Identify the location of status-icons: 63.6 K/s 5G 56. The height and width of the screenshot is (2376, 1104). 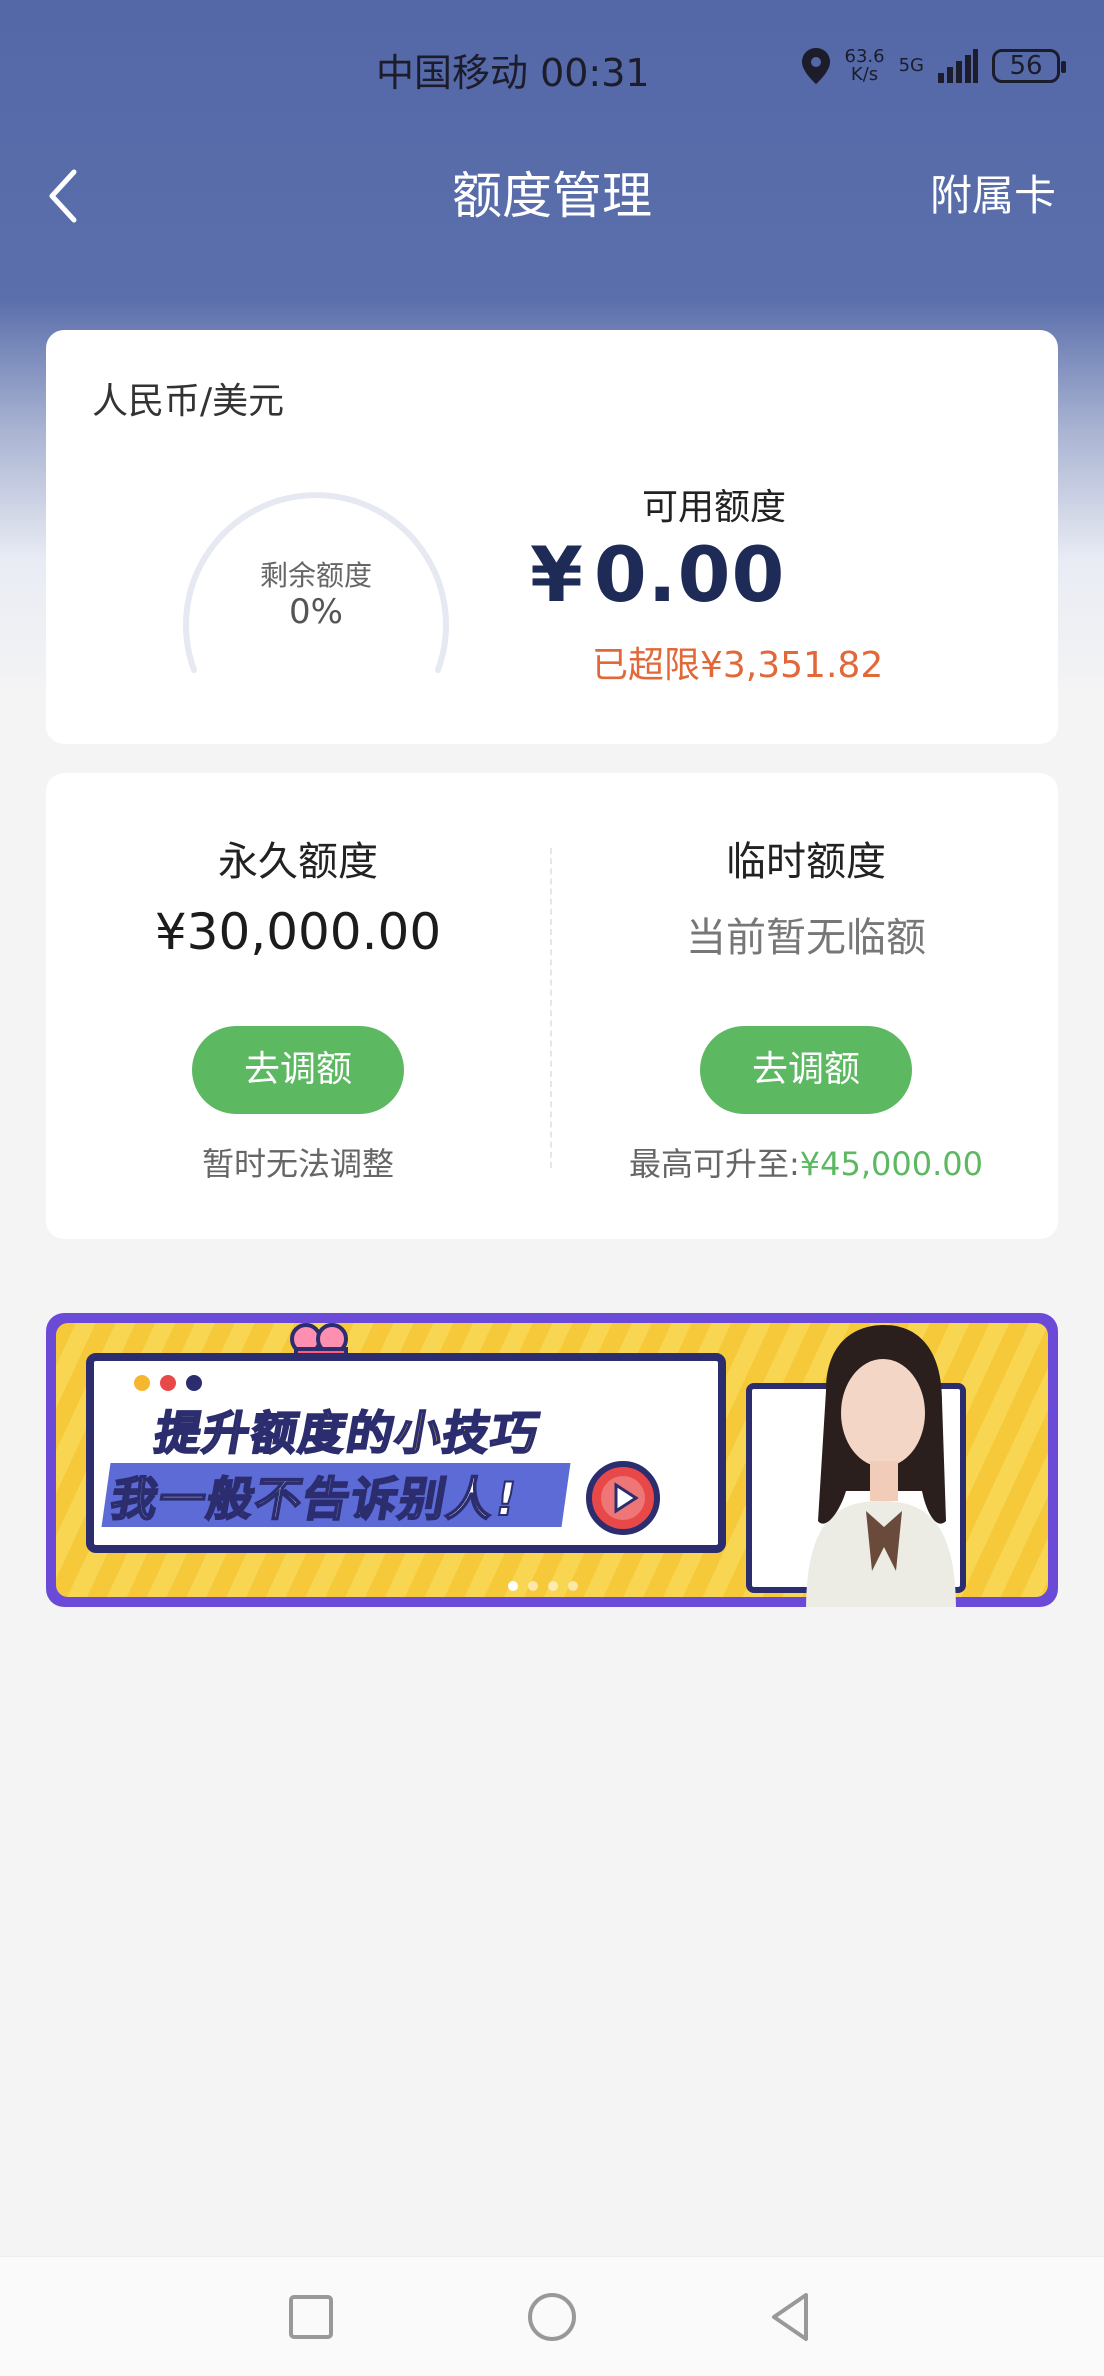
(933, 66).